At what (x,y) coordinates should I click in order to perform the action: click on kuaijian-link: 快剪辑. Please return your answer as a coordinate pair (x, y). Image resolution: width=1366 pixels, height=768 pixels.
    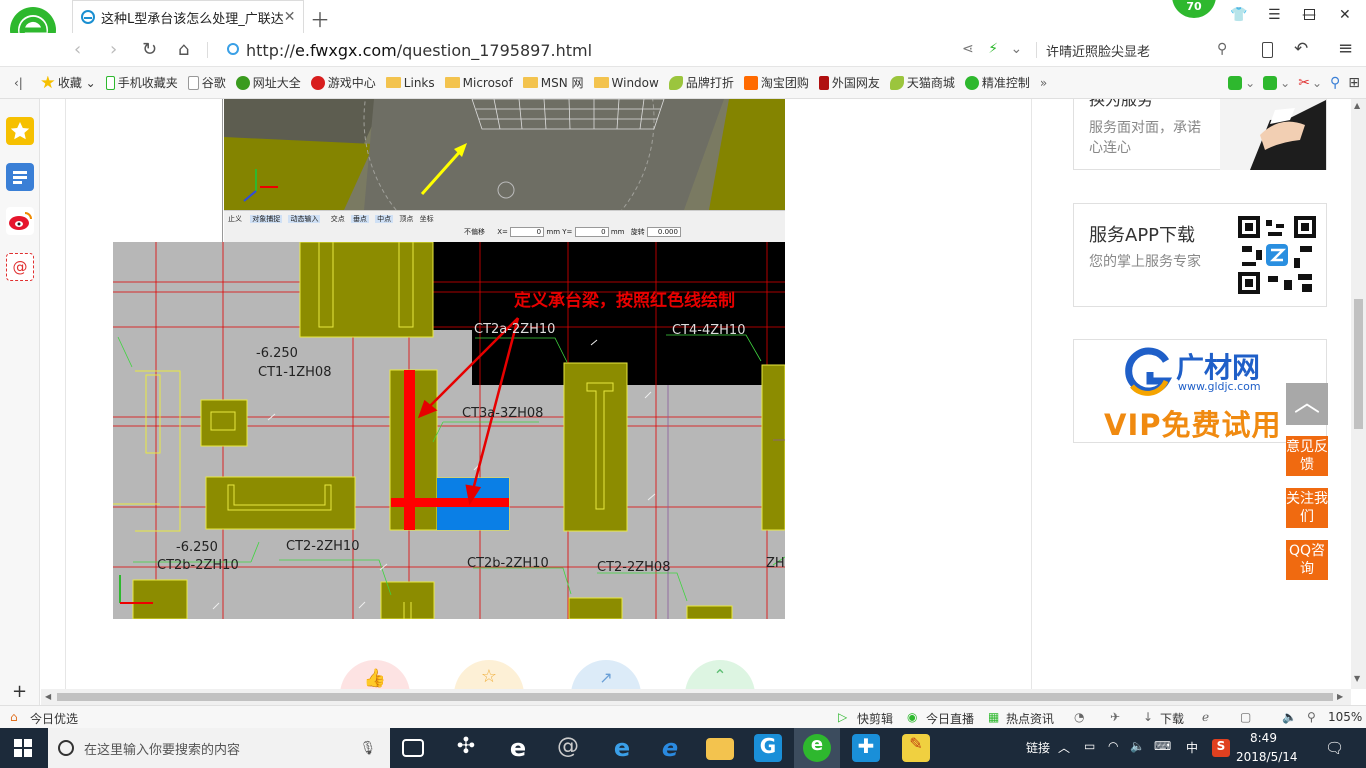
    Looking at the image, I should click on (875, 718).